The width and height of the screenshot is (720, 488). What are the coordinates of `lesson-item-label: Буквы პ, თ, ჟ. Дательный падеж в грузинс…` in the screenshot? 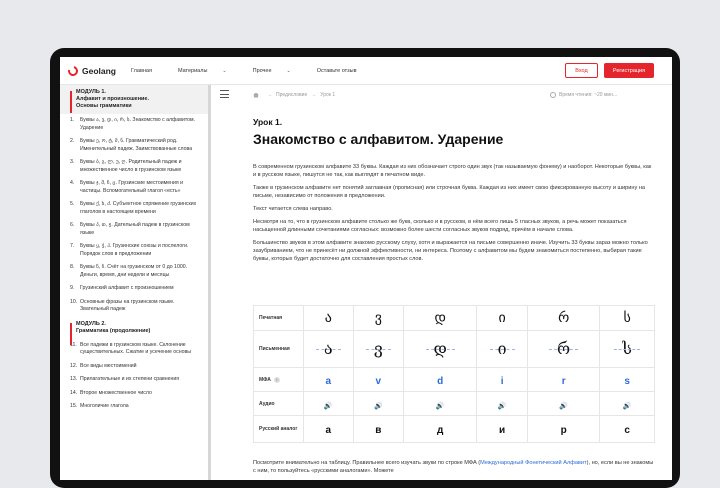 It's located at (135, 229).